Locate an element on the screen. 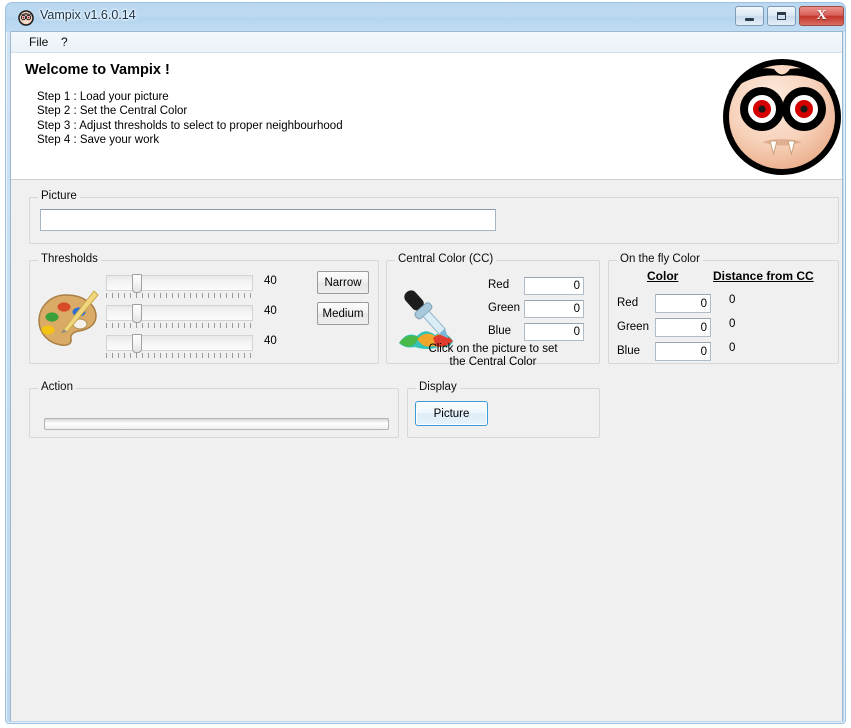  menu-item-file: File is located at coordinates (38, 42).